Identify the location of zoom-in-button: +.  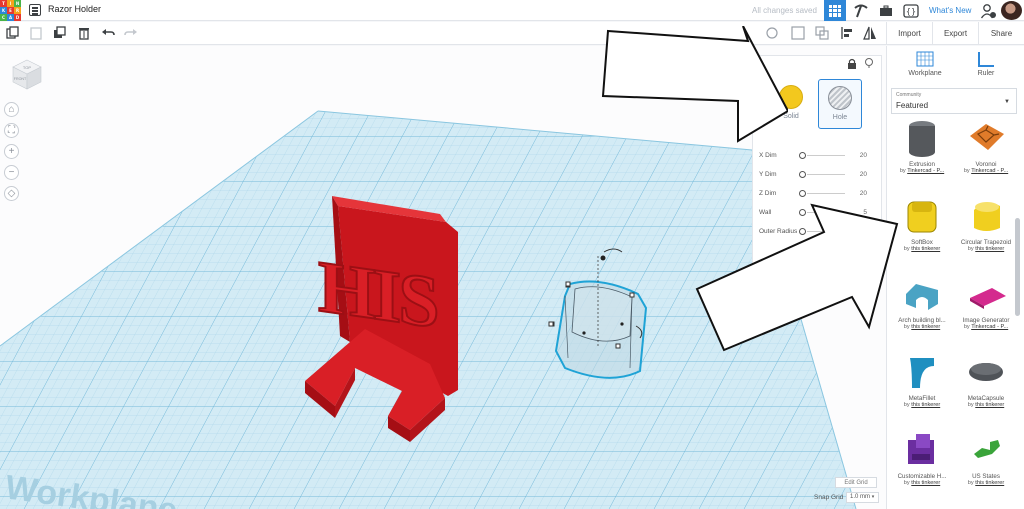
(11, 151).